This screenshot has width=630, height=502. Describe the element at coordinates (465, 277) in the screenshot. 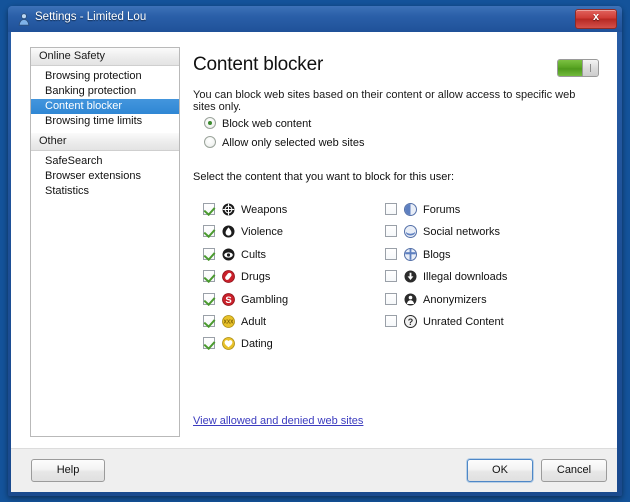

I see `label-illegal-downloads: Illegal downloads` at that location.